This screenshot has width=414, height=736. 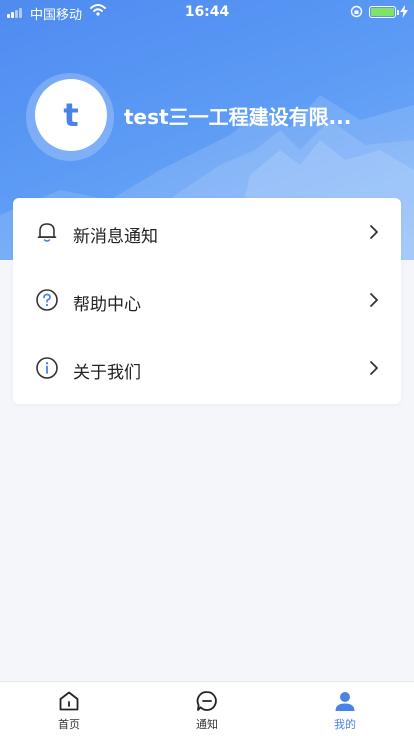 I want to click on user-icon, so click(x=345, y=701).